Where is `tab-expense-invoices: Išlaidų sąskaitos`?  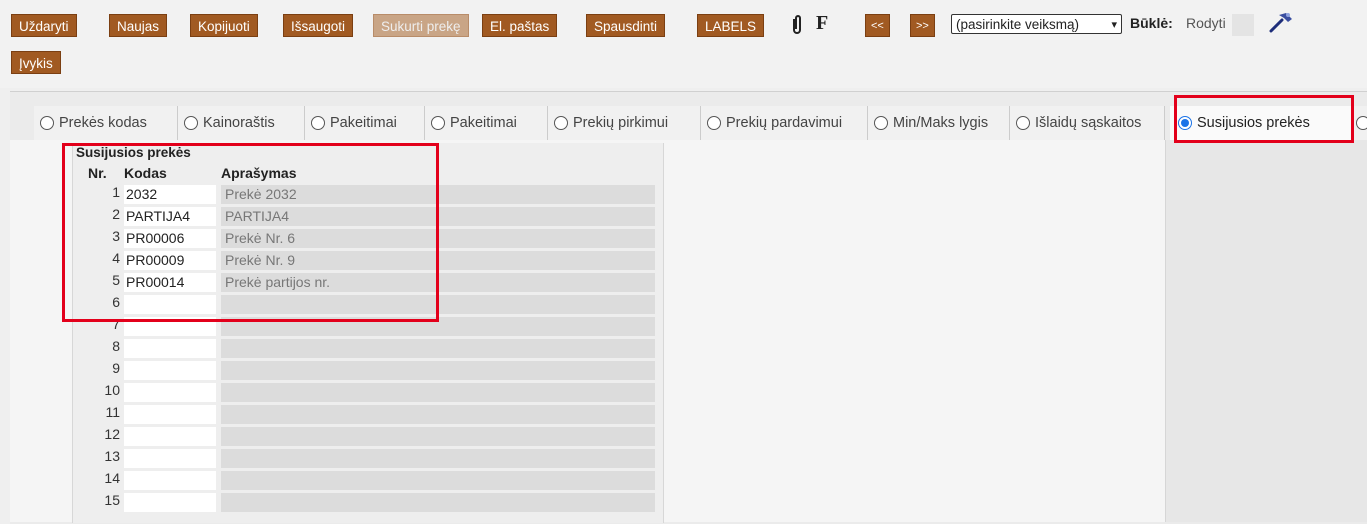 tab-expense-invoices: Išlaidų sąskaitos is located at coordinates (1087, 123).